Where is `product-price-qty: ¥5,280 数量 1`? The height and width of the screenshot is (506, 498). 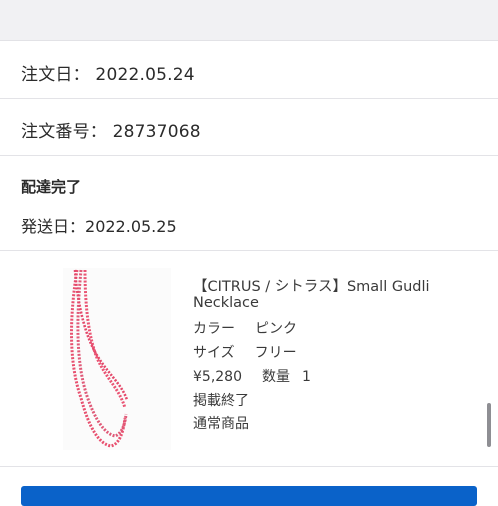
product-price-qty: ¥5,280 数量 1 is located at coordinates (252, 376).